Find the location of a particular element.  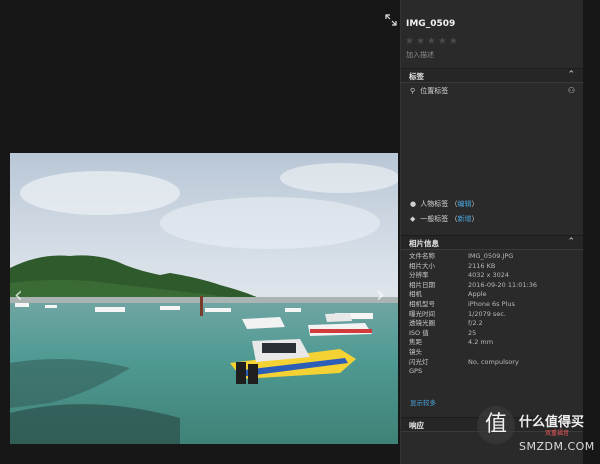

info-row: 文件名称 IMG_0509.JPG is located at coordinates (494, 257).